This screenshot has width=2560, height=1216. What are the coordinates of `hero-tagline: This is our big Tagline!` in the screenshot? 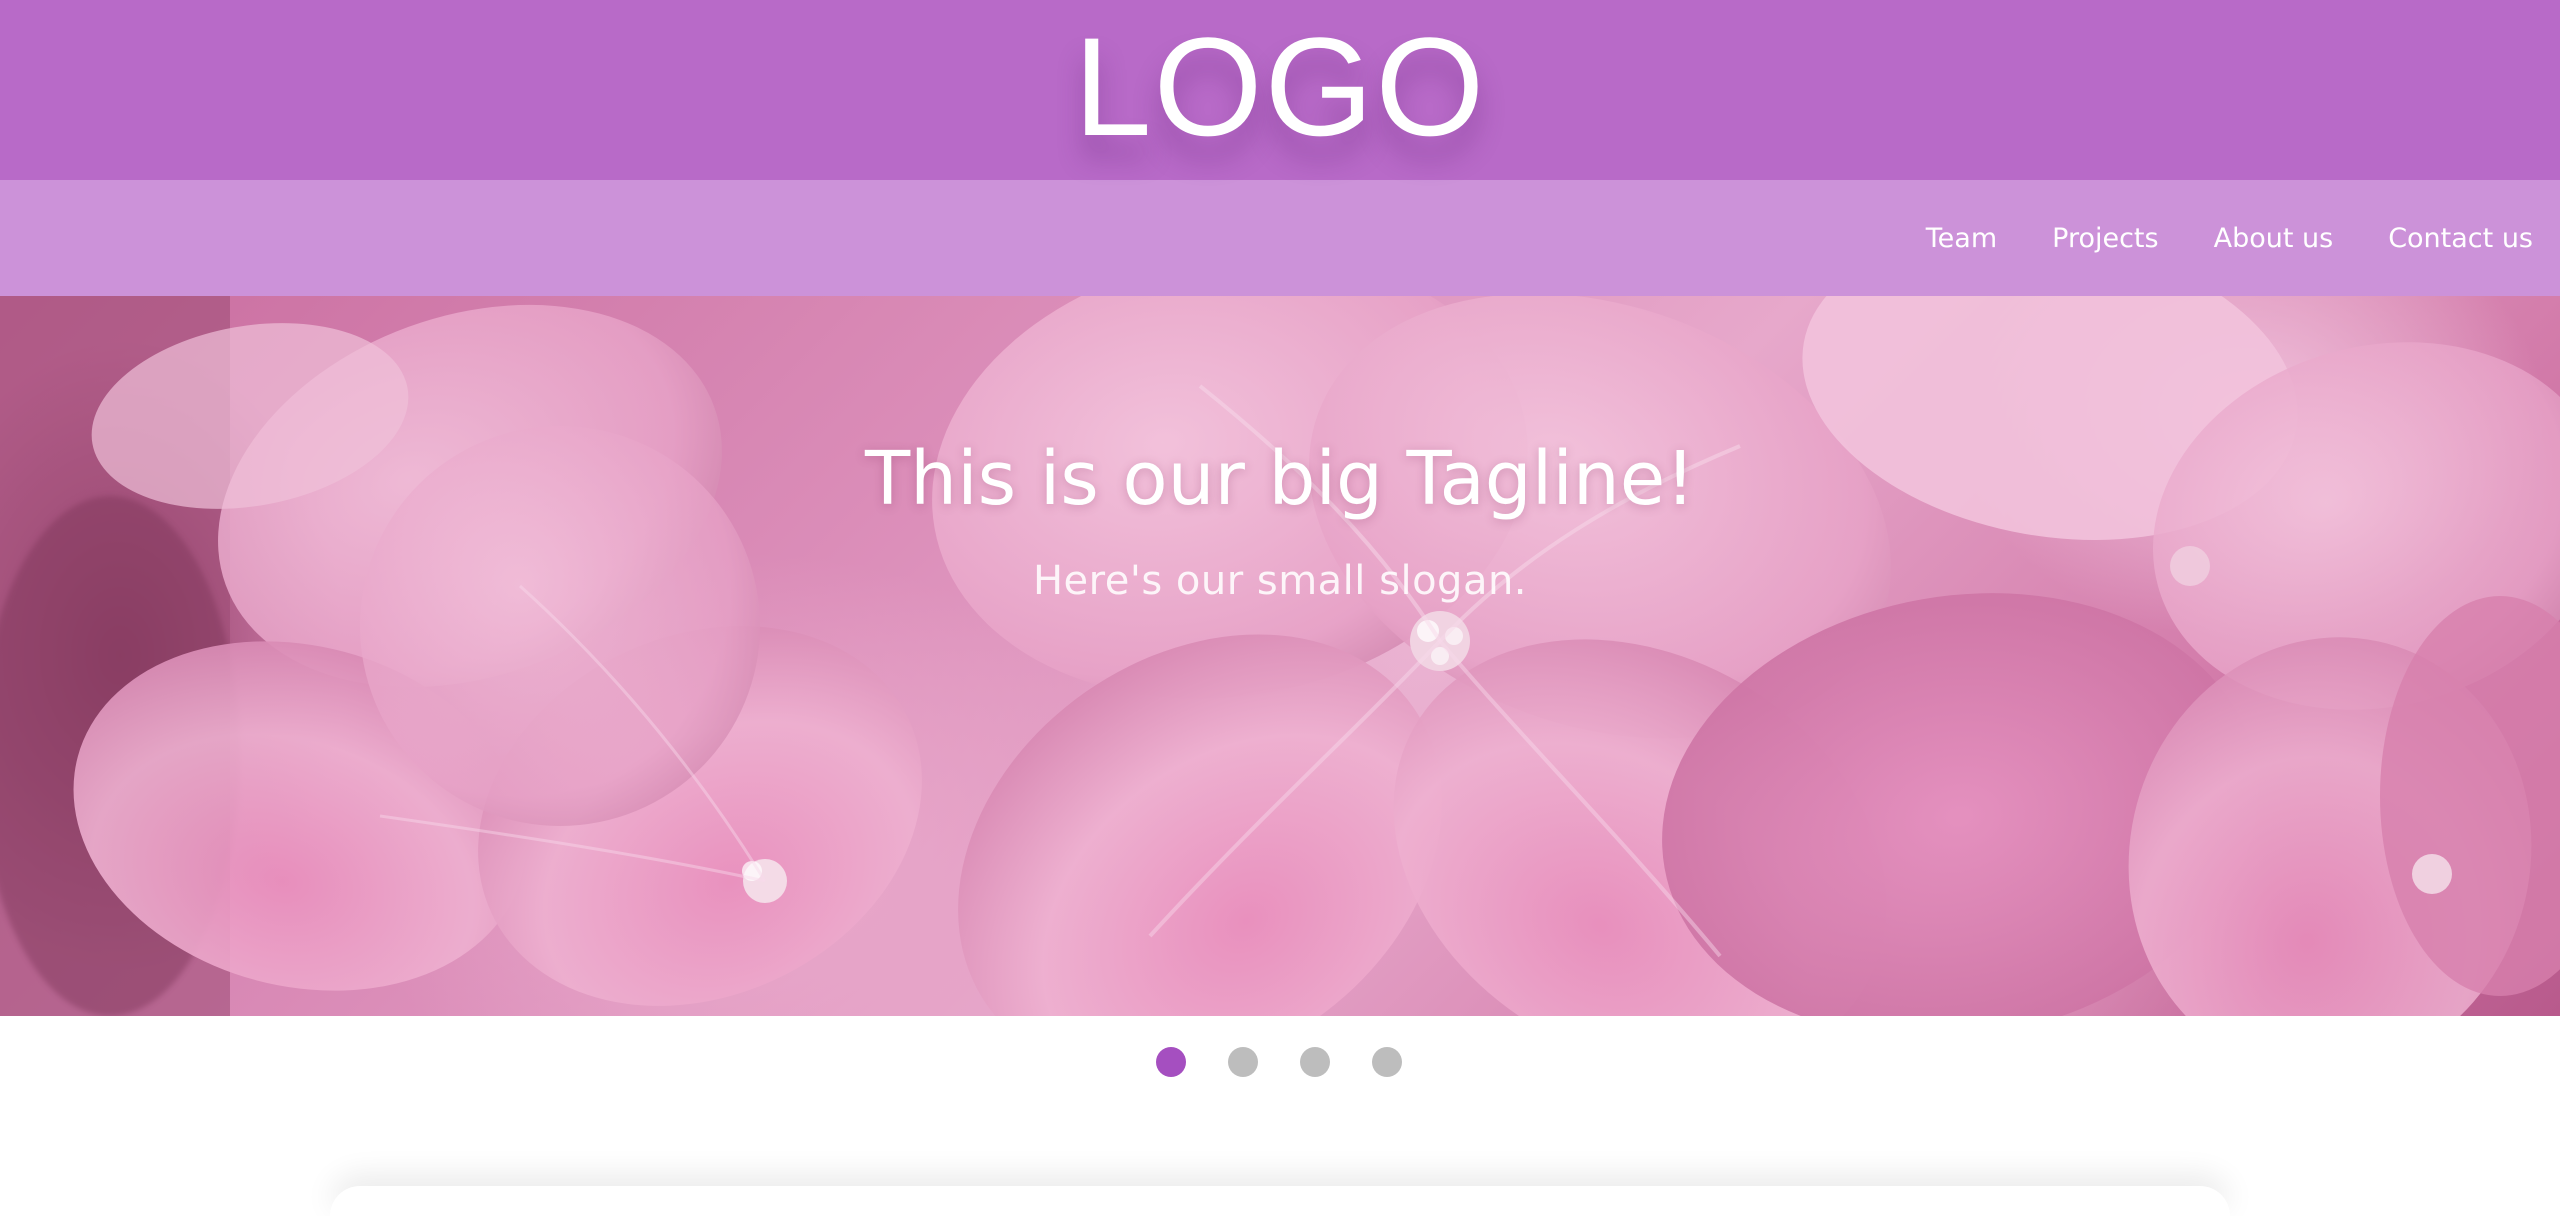 It's located at (1279, 479).